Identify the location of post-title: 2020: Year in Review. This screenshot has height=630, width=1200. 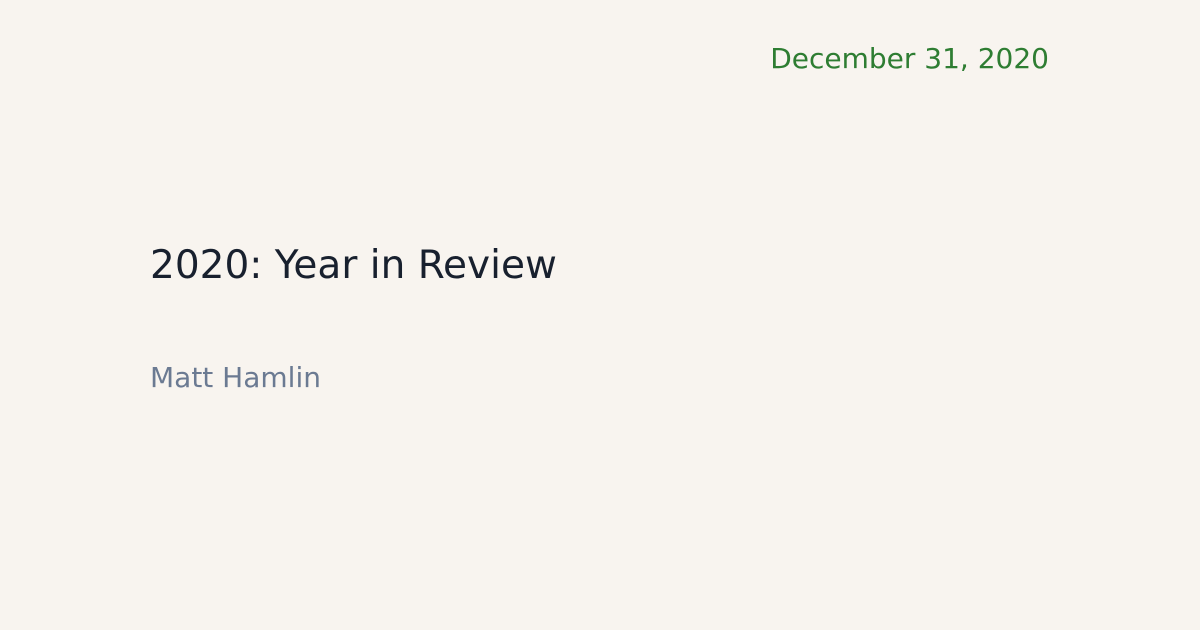
(353, 265).